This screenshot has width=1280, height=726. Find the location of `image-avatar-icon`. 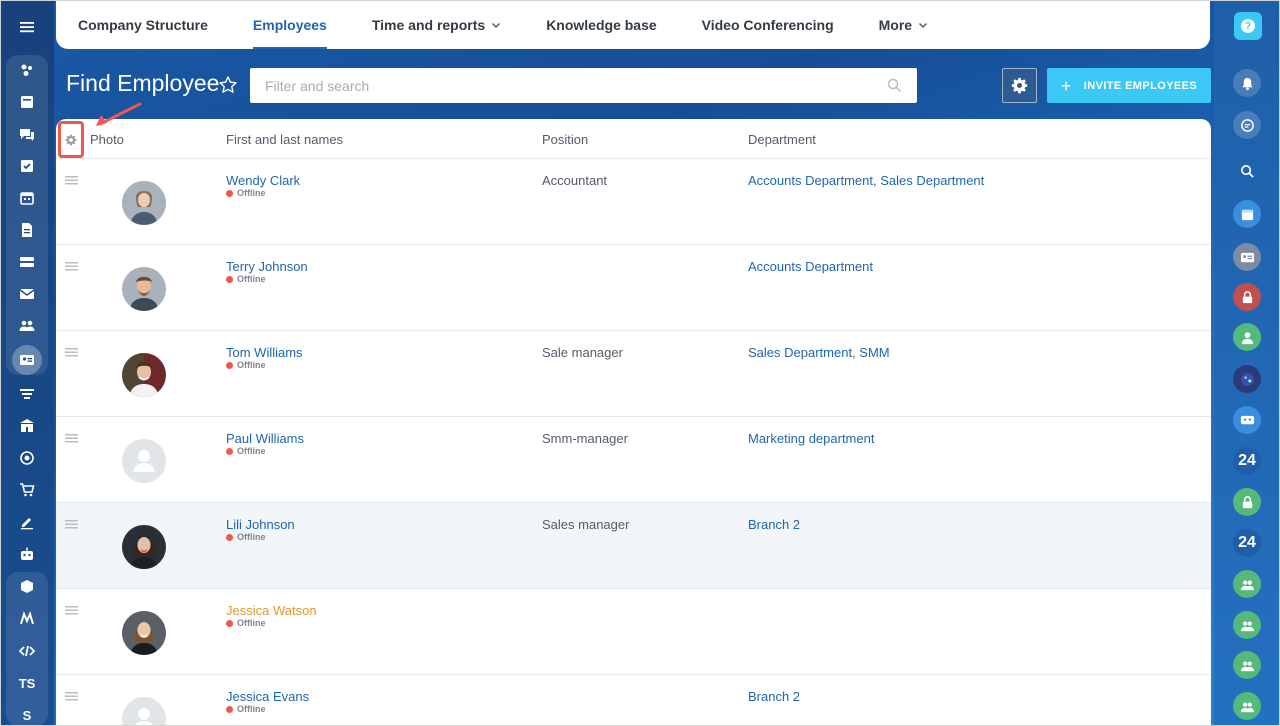

image-avatar-icon is located at coordinates (1247, 379).